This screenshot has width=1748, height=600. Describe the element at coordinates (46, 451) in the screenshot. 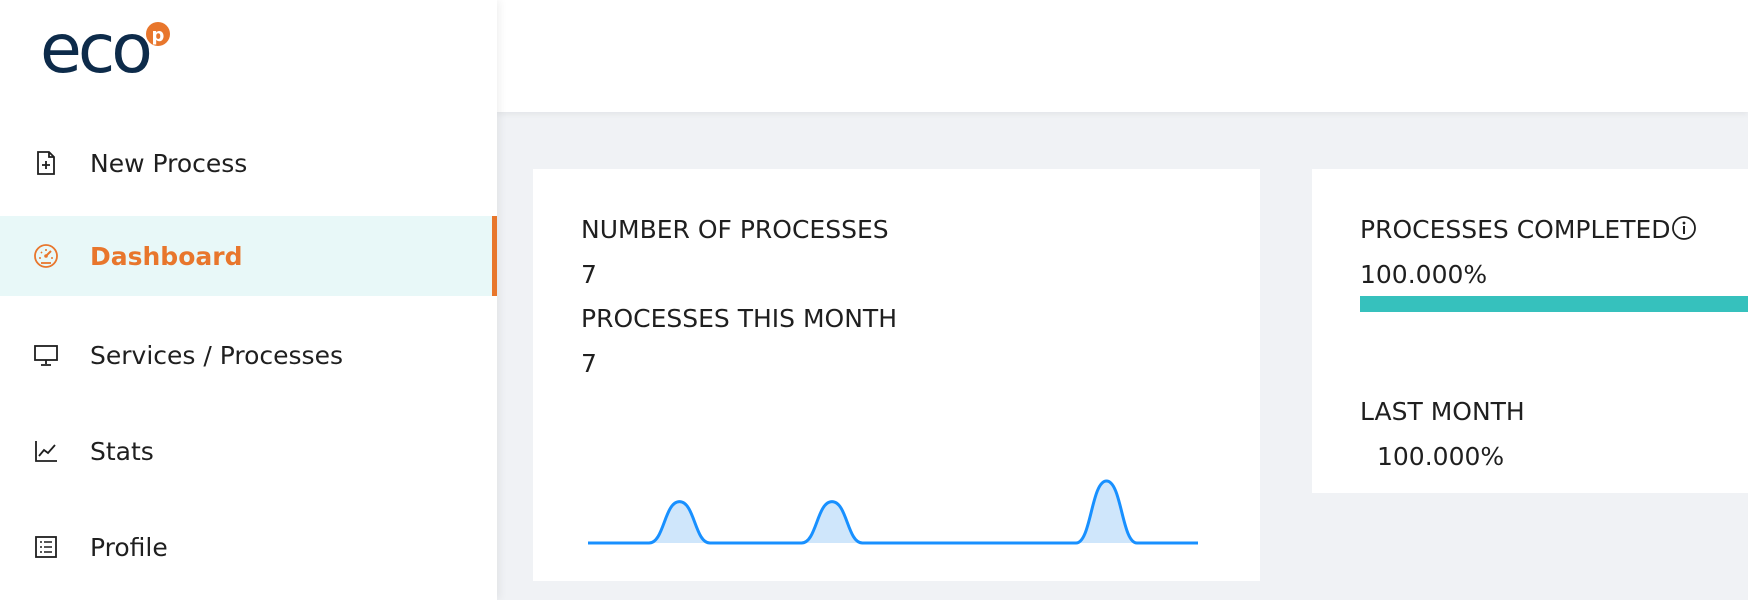

I see `line-chart-icon` at that location.